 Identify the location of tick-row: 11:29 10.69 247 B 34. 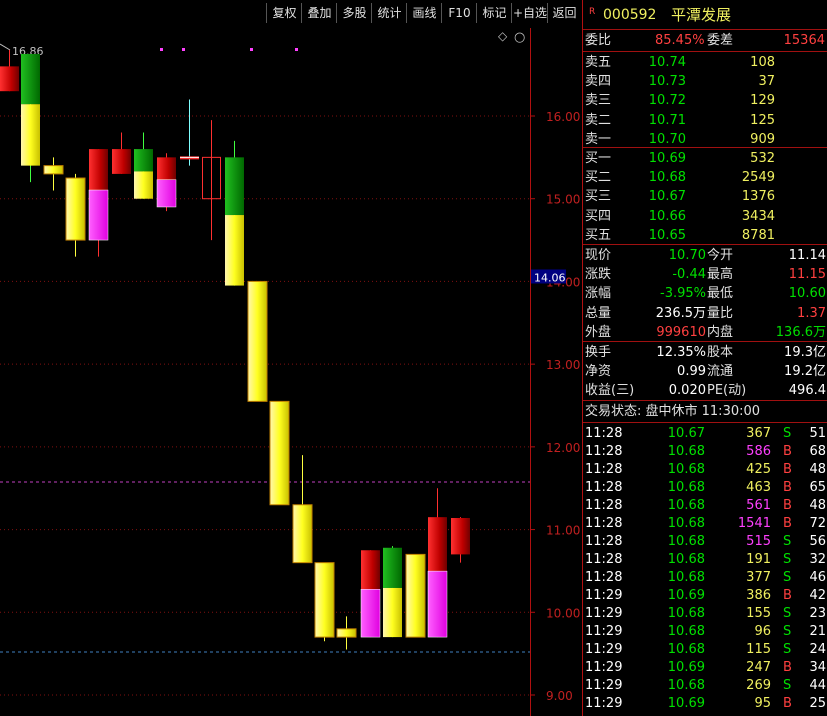
(705, 667).